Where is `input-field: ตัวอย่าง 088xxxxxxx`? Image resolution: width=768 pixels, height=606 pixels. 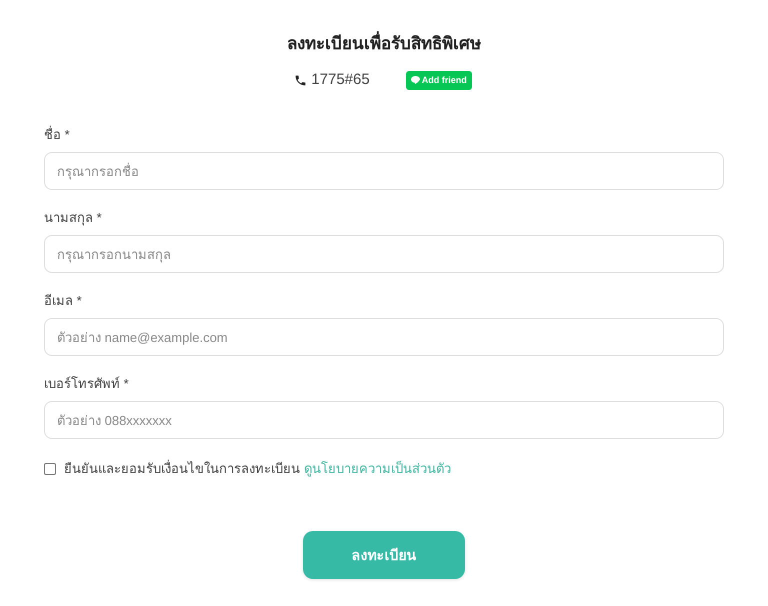
input-field: ตัวอย่าง 088xxxxxxx is located at coordinates (384, 420).